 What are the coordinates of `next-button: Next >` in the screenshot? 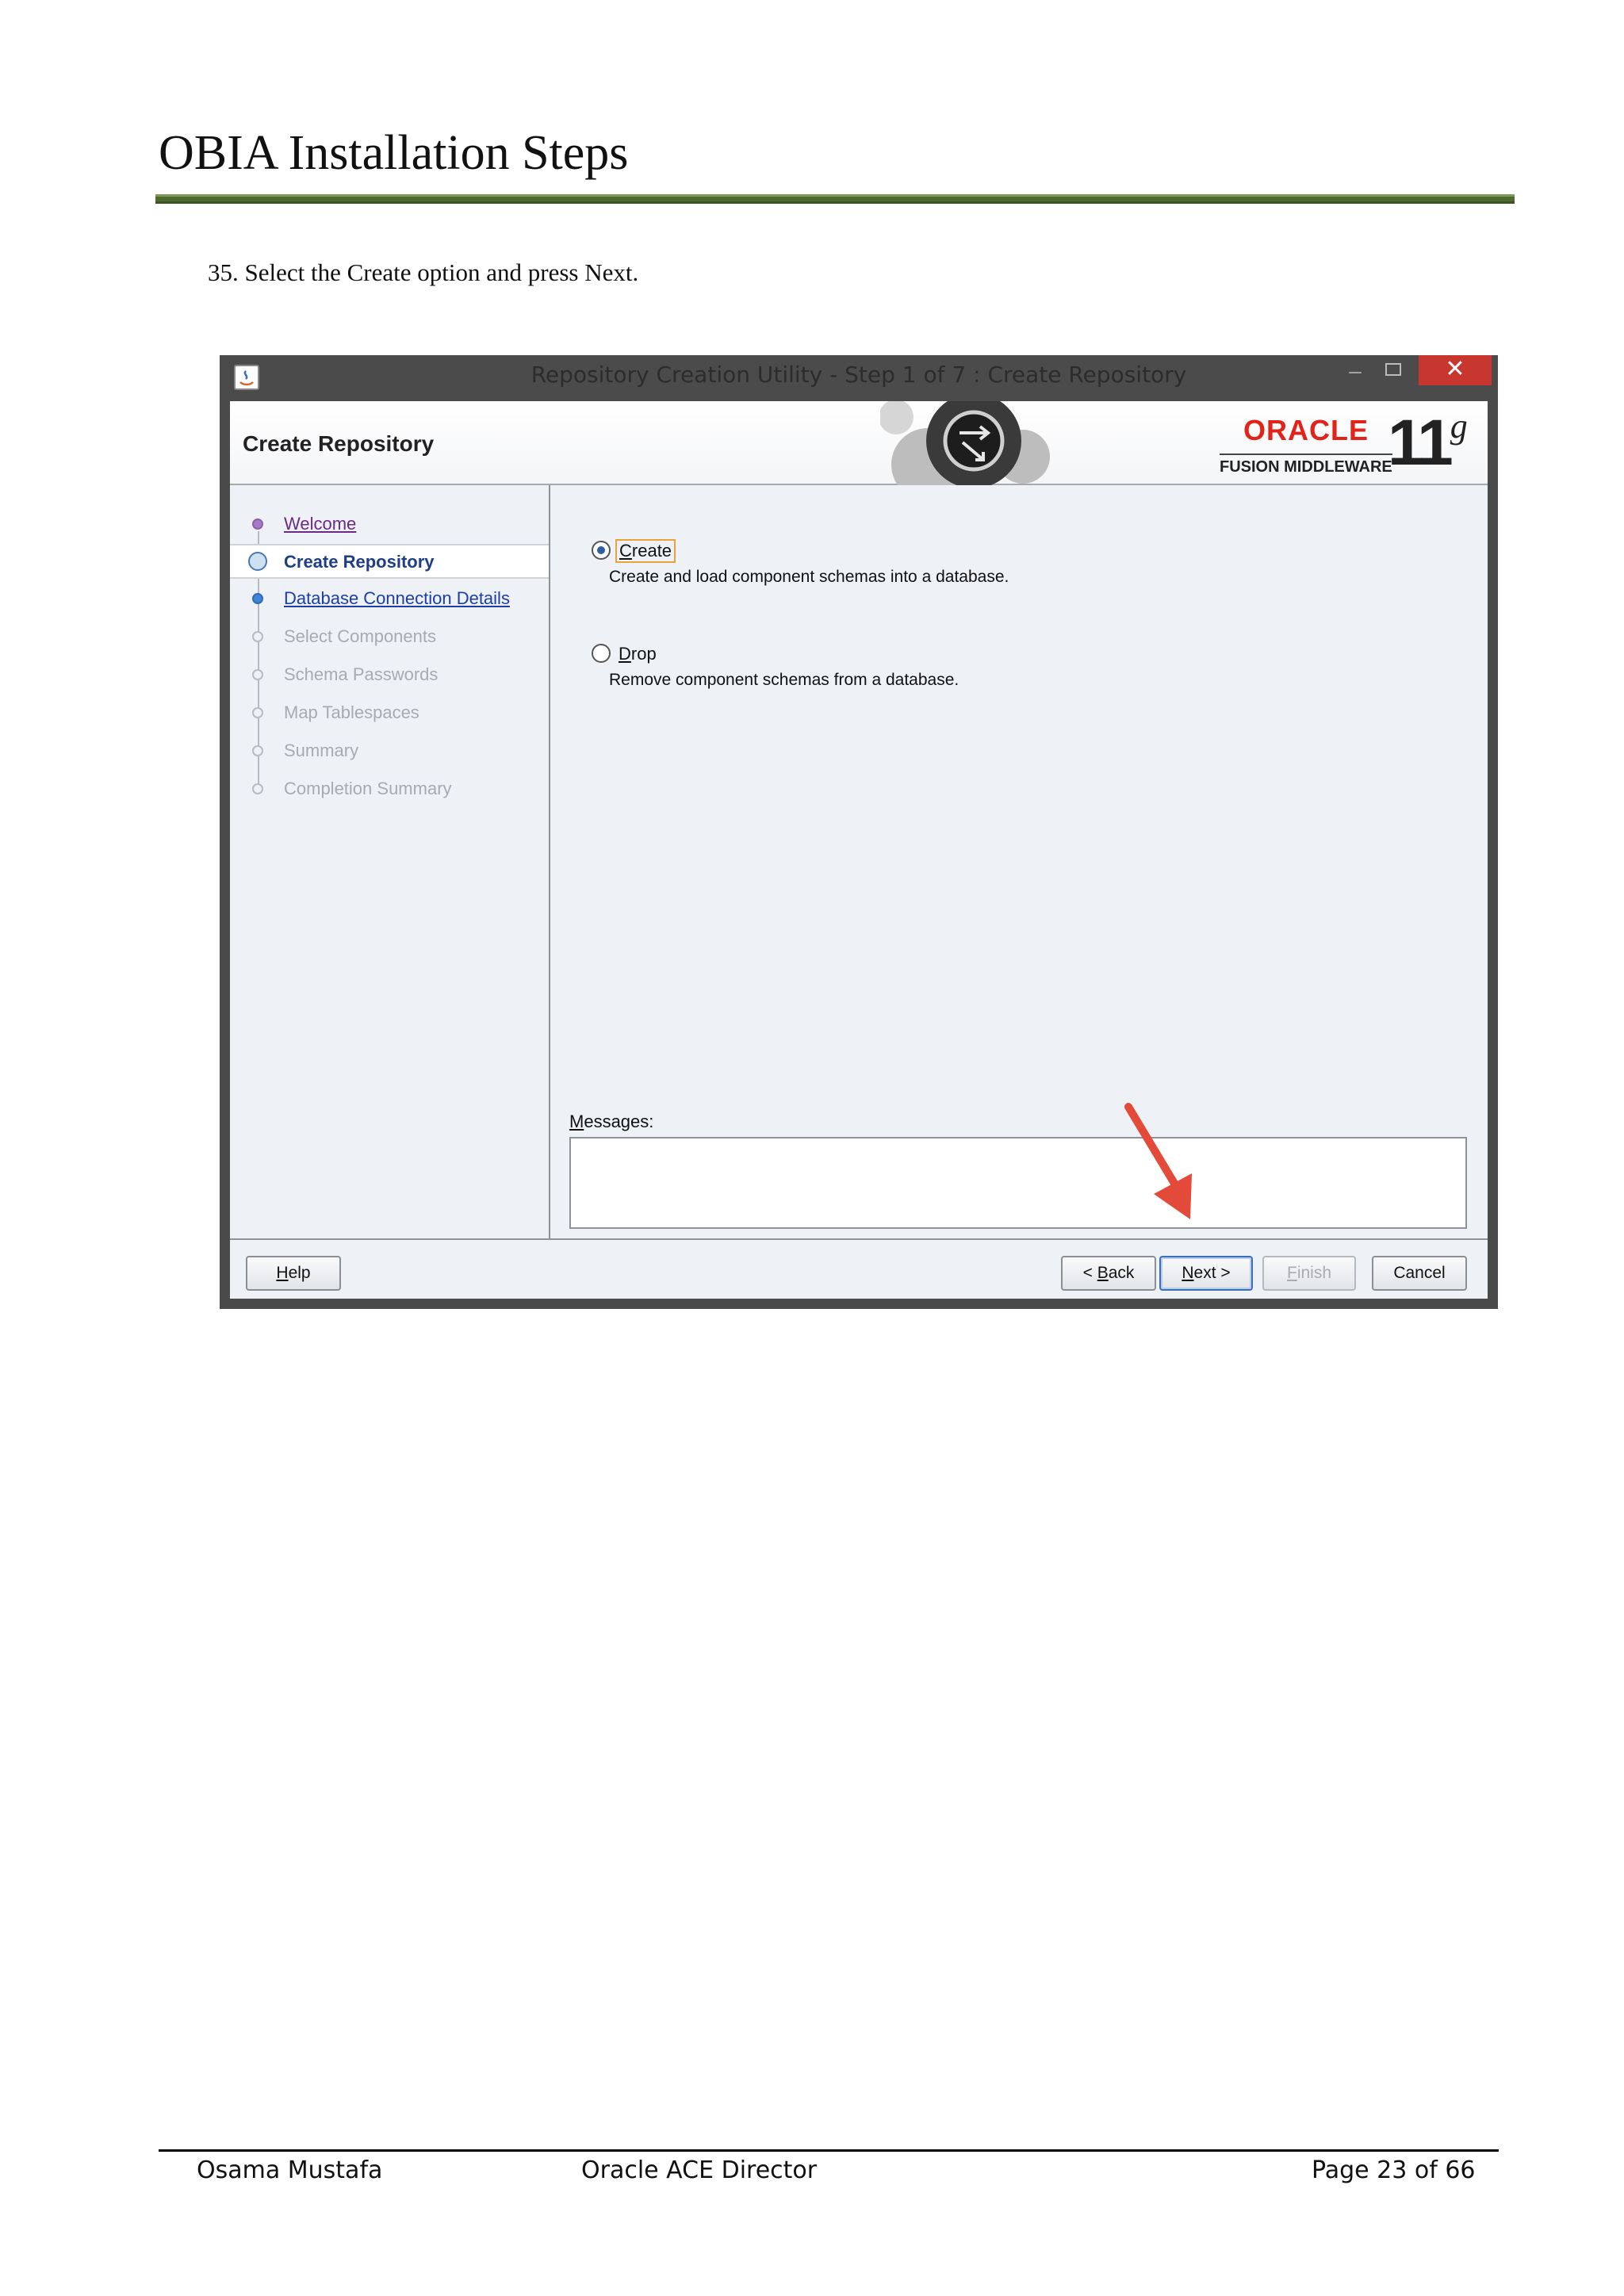 It's located at (1206, 1274).